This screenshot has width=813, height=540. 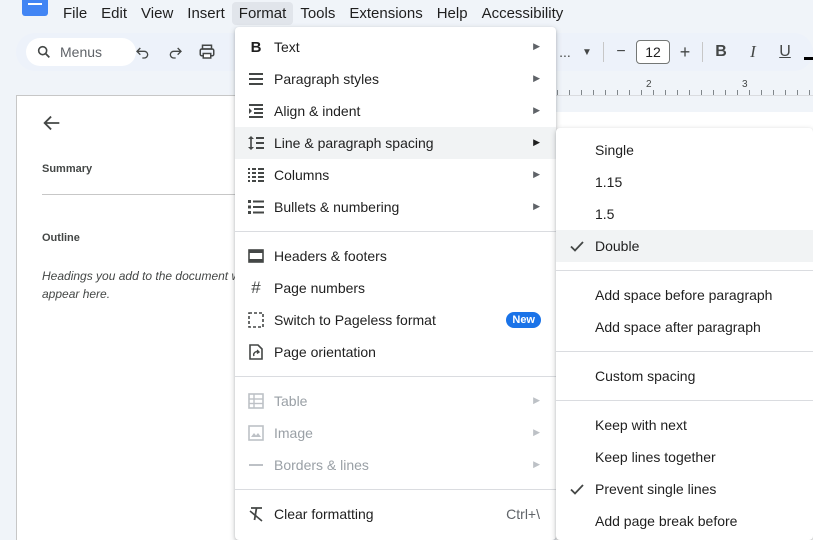 I want to click on borders-icon, so click(x=256, y=465).